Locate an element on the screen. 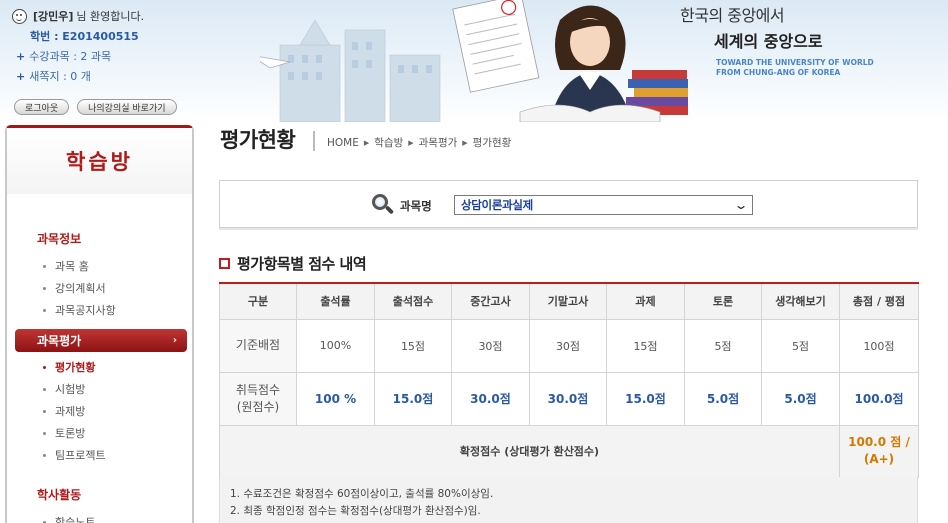  sidebar-section-course-info: 과목정보 is located at coordinates (99, 238).